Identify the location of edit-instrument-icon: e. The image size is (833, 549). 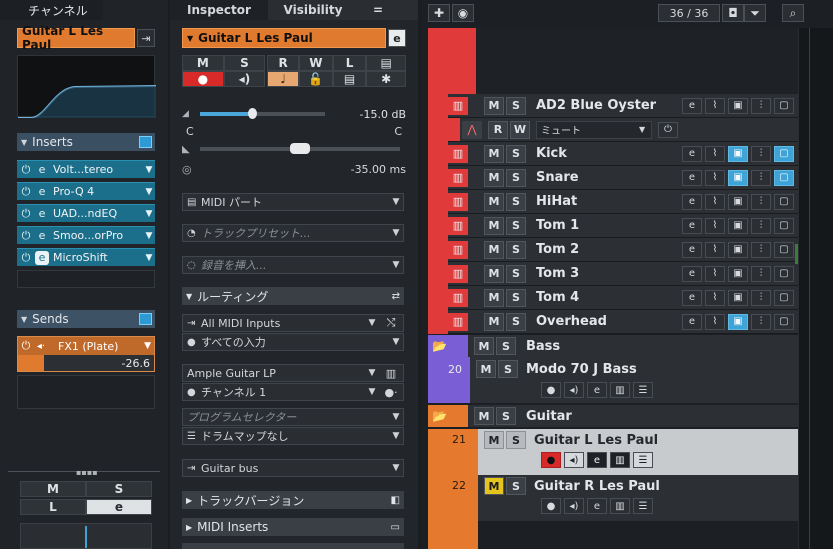
(397, 38).